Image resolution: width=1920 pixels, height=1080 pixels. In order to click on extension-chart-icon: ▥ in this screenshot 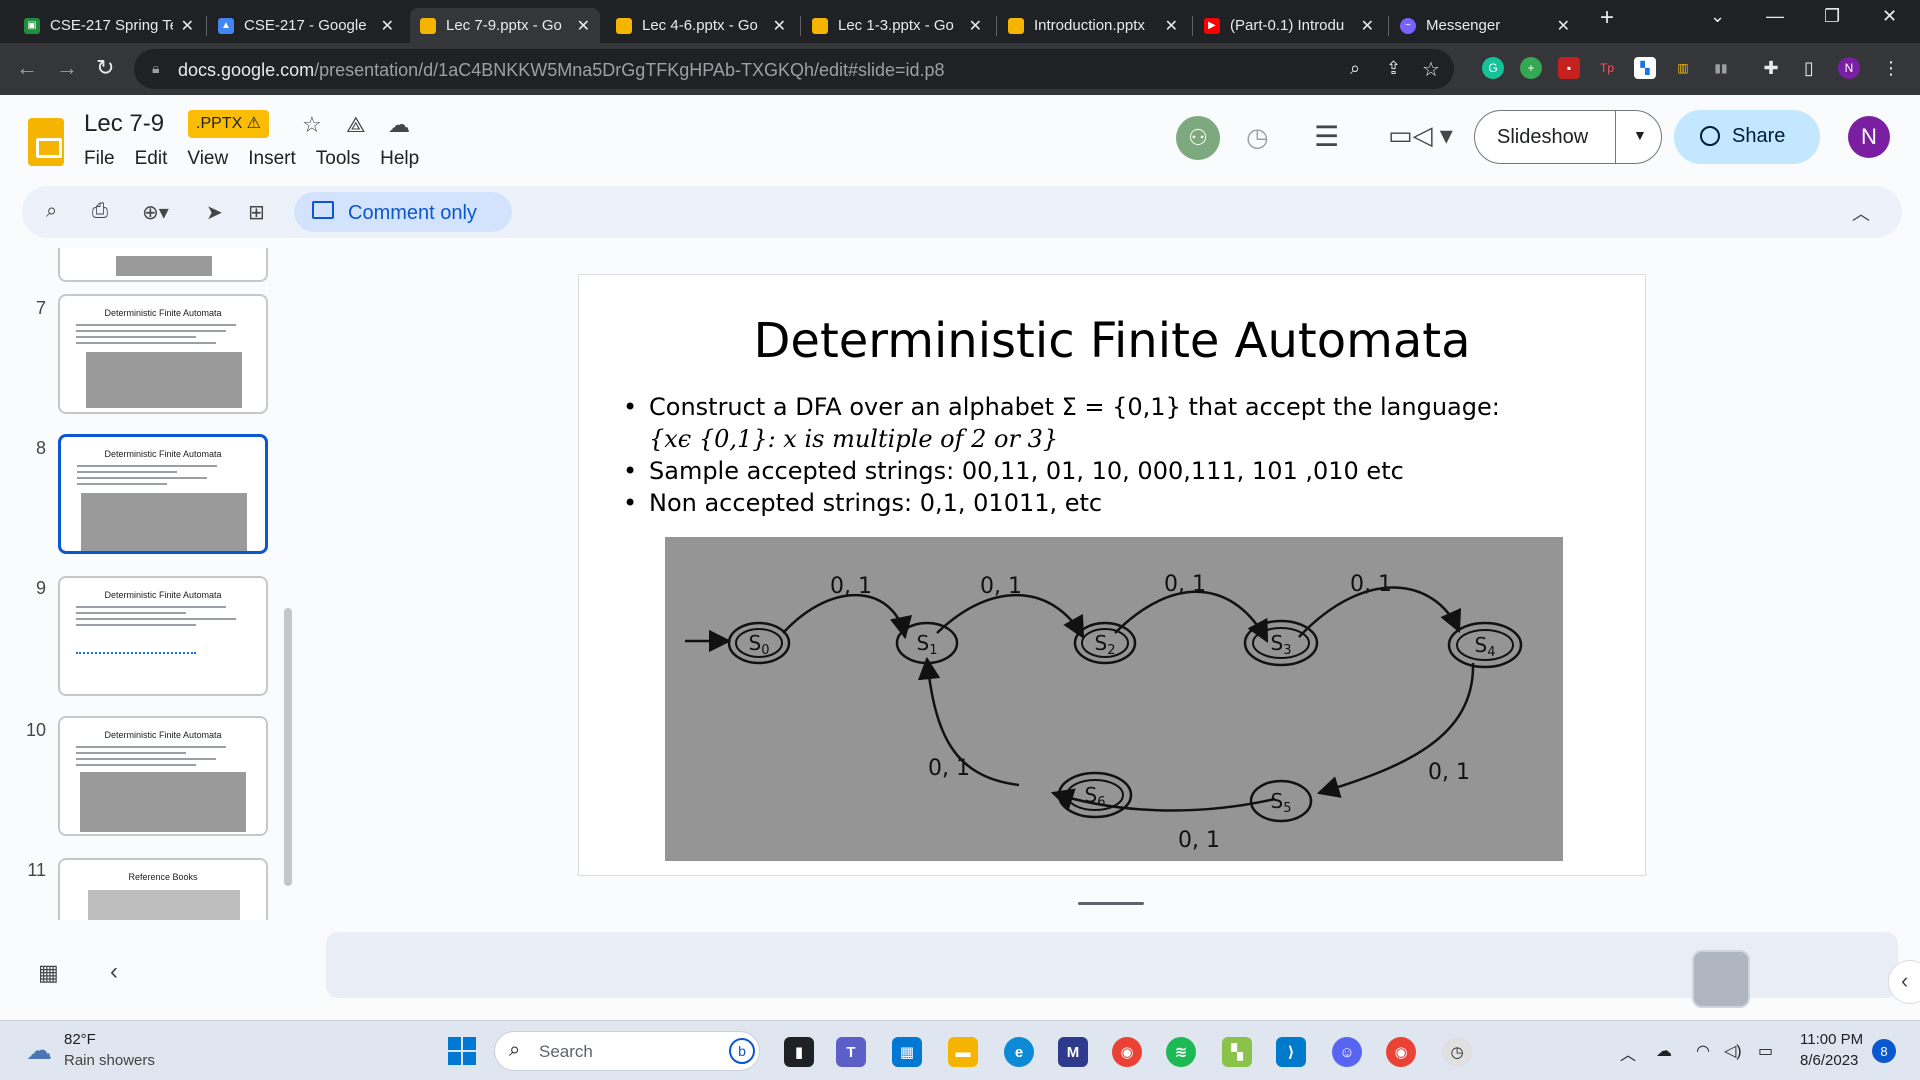, I will do `click(1683, 68)`.